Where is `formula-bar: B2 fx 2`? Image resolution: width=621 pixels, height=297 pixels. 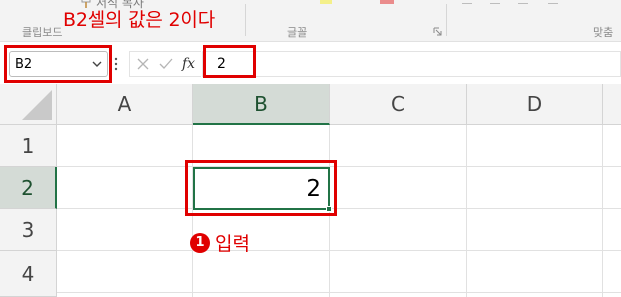 formula-bar: B2 fx 2 is located at coordinates (310, 64).